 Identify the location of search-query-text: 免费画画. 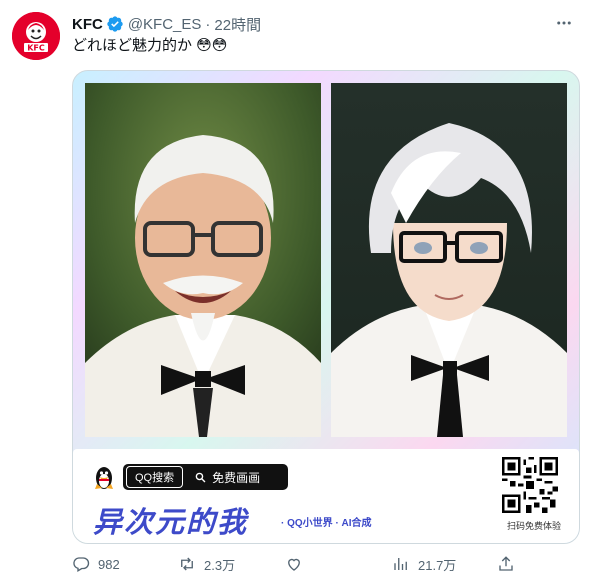
(236, 477).